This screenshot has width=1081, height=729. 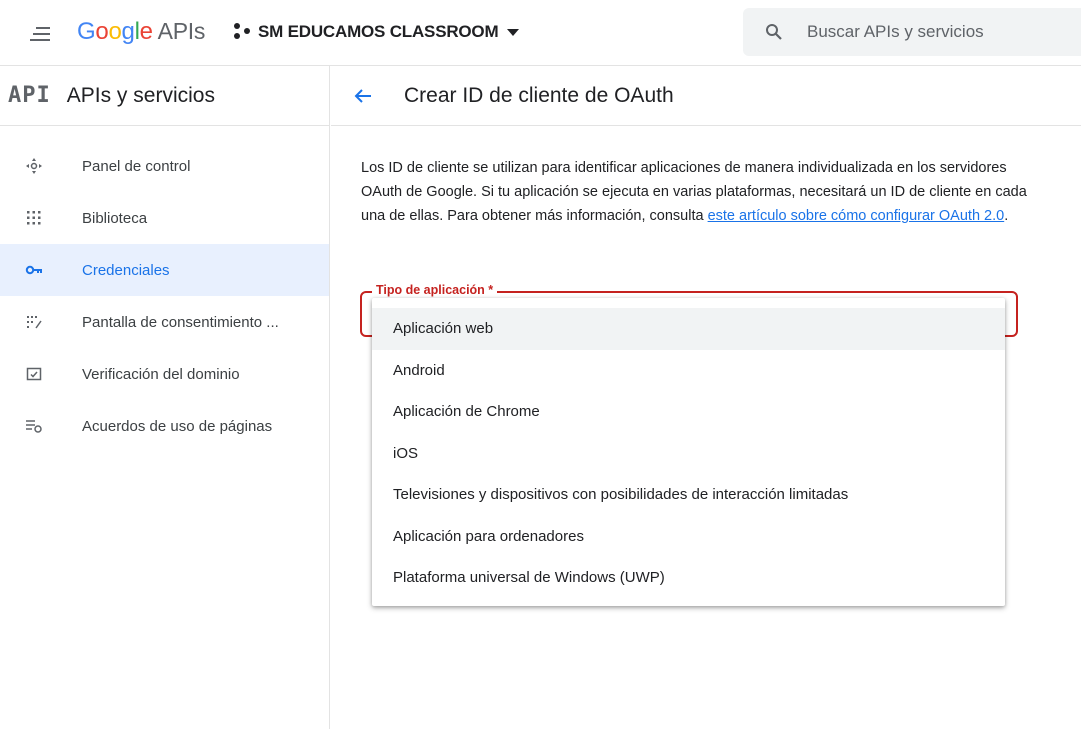 I want to click on sidebar-item-biblioteca: Biblioteca, so click(x=164, y=218).